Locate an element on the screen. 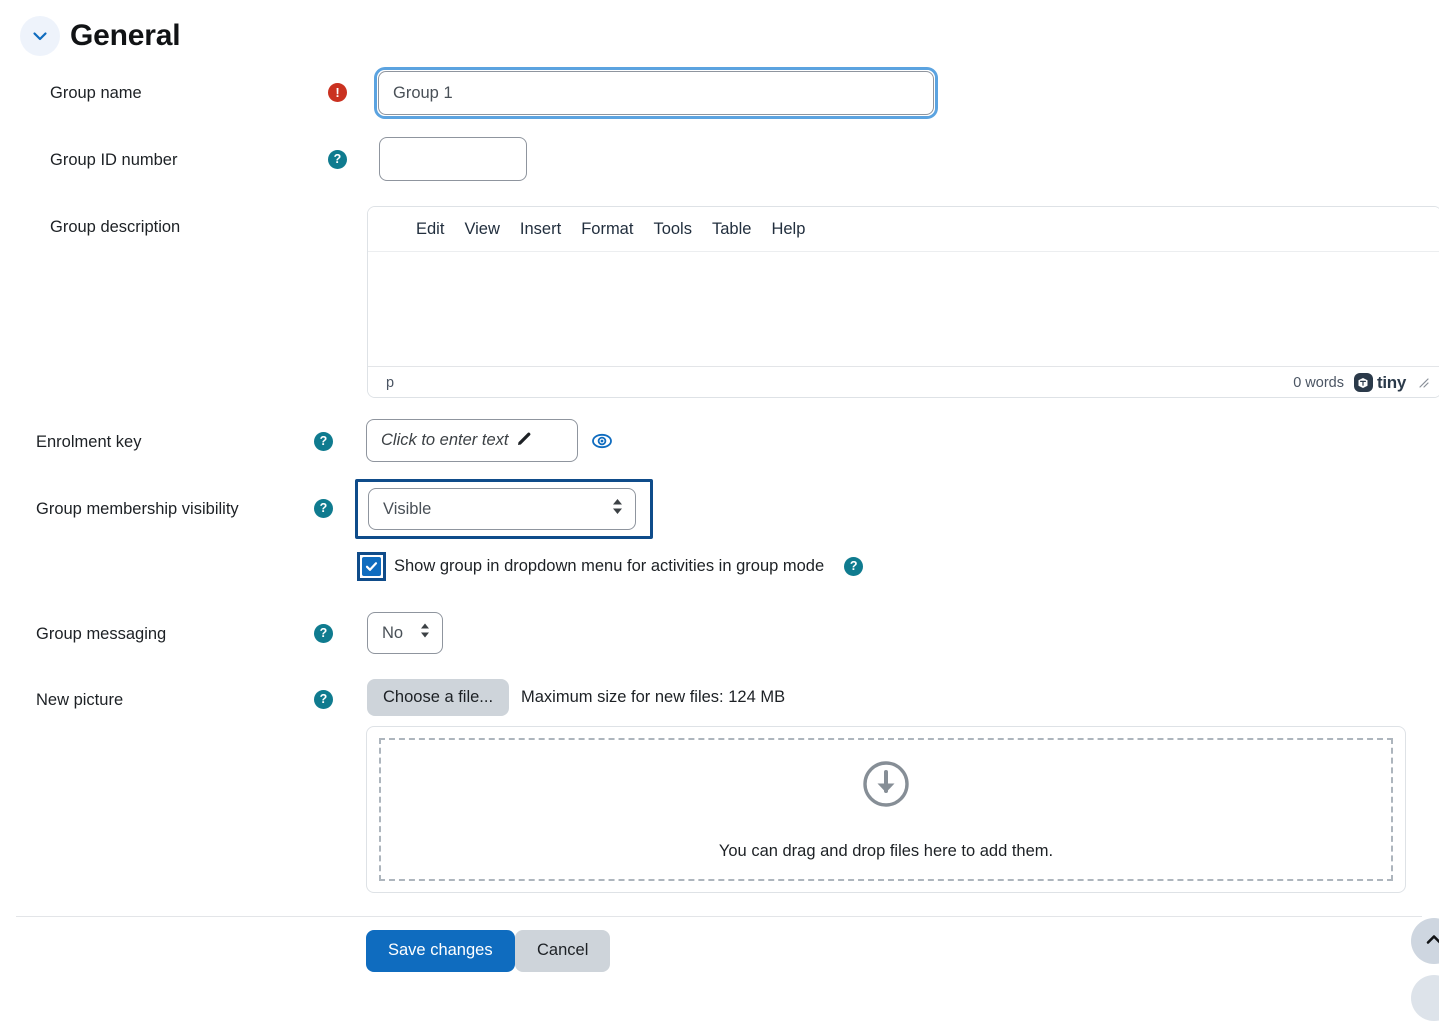 The width and height of the screenshot is (1439, 1021). scroll-to-bottom-button is located at coordinates (1425, 998).